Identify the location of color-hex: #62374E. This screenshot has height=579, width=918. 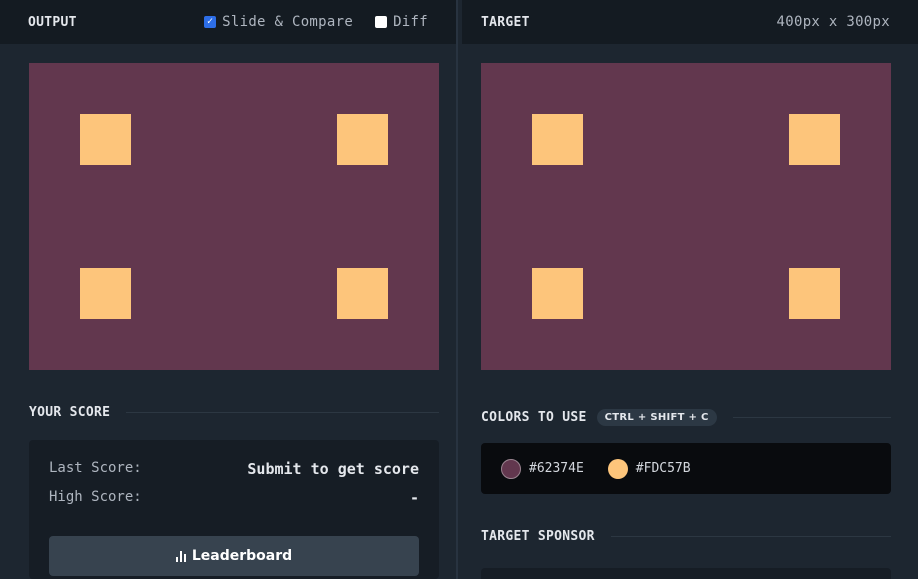
(556, 468).